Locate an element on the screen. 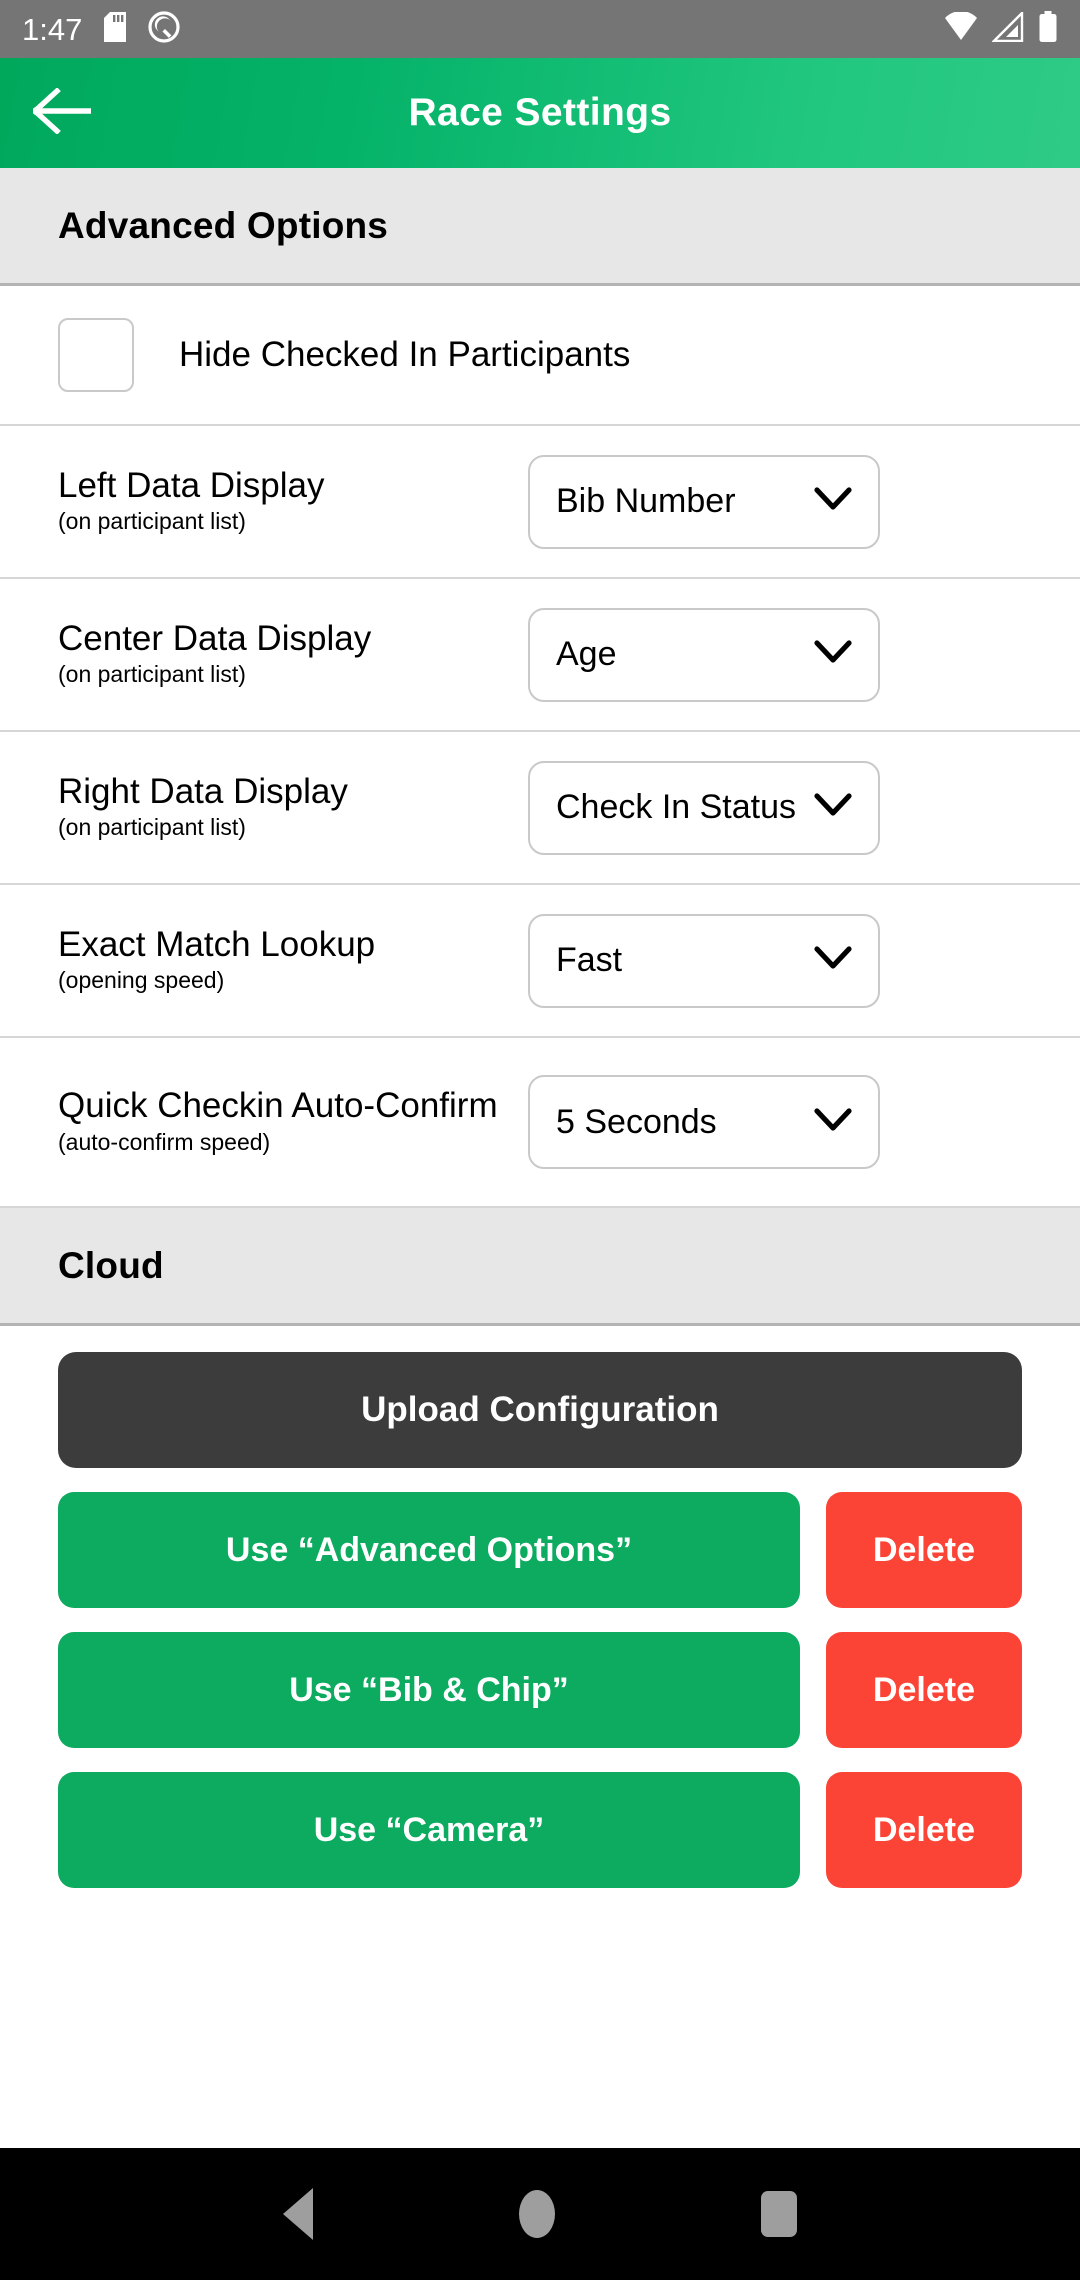  hide-checked-in-checkbox is located at coordinates (96, 355).